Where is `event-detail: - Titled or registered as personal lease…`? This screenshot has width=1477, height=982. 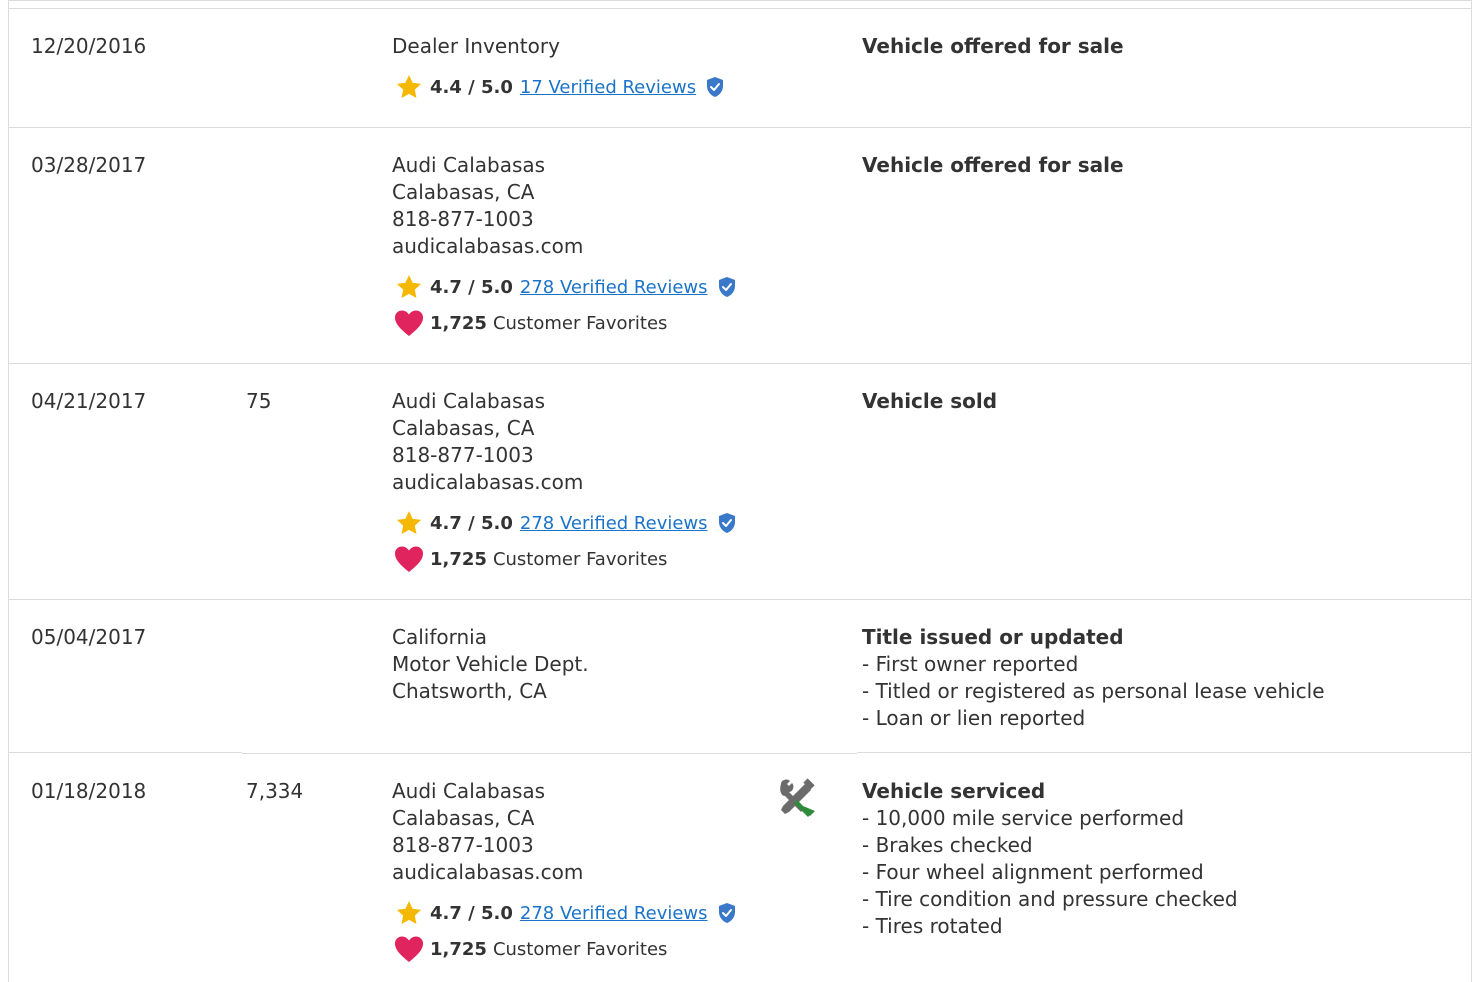 event-detail: - Titled or registered as personal lease… is located at coordinates (1093, 691).